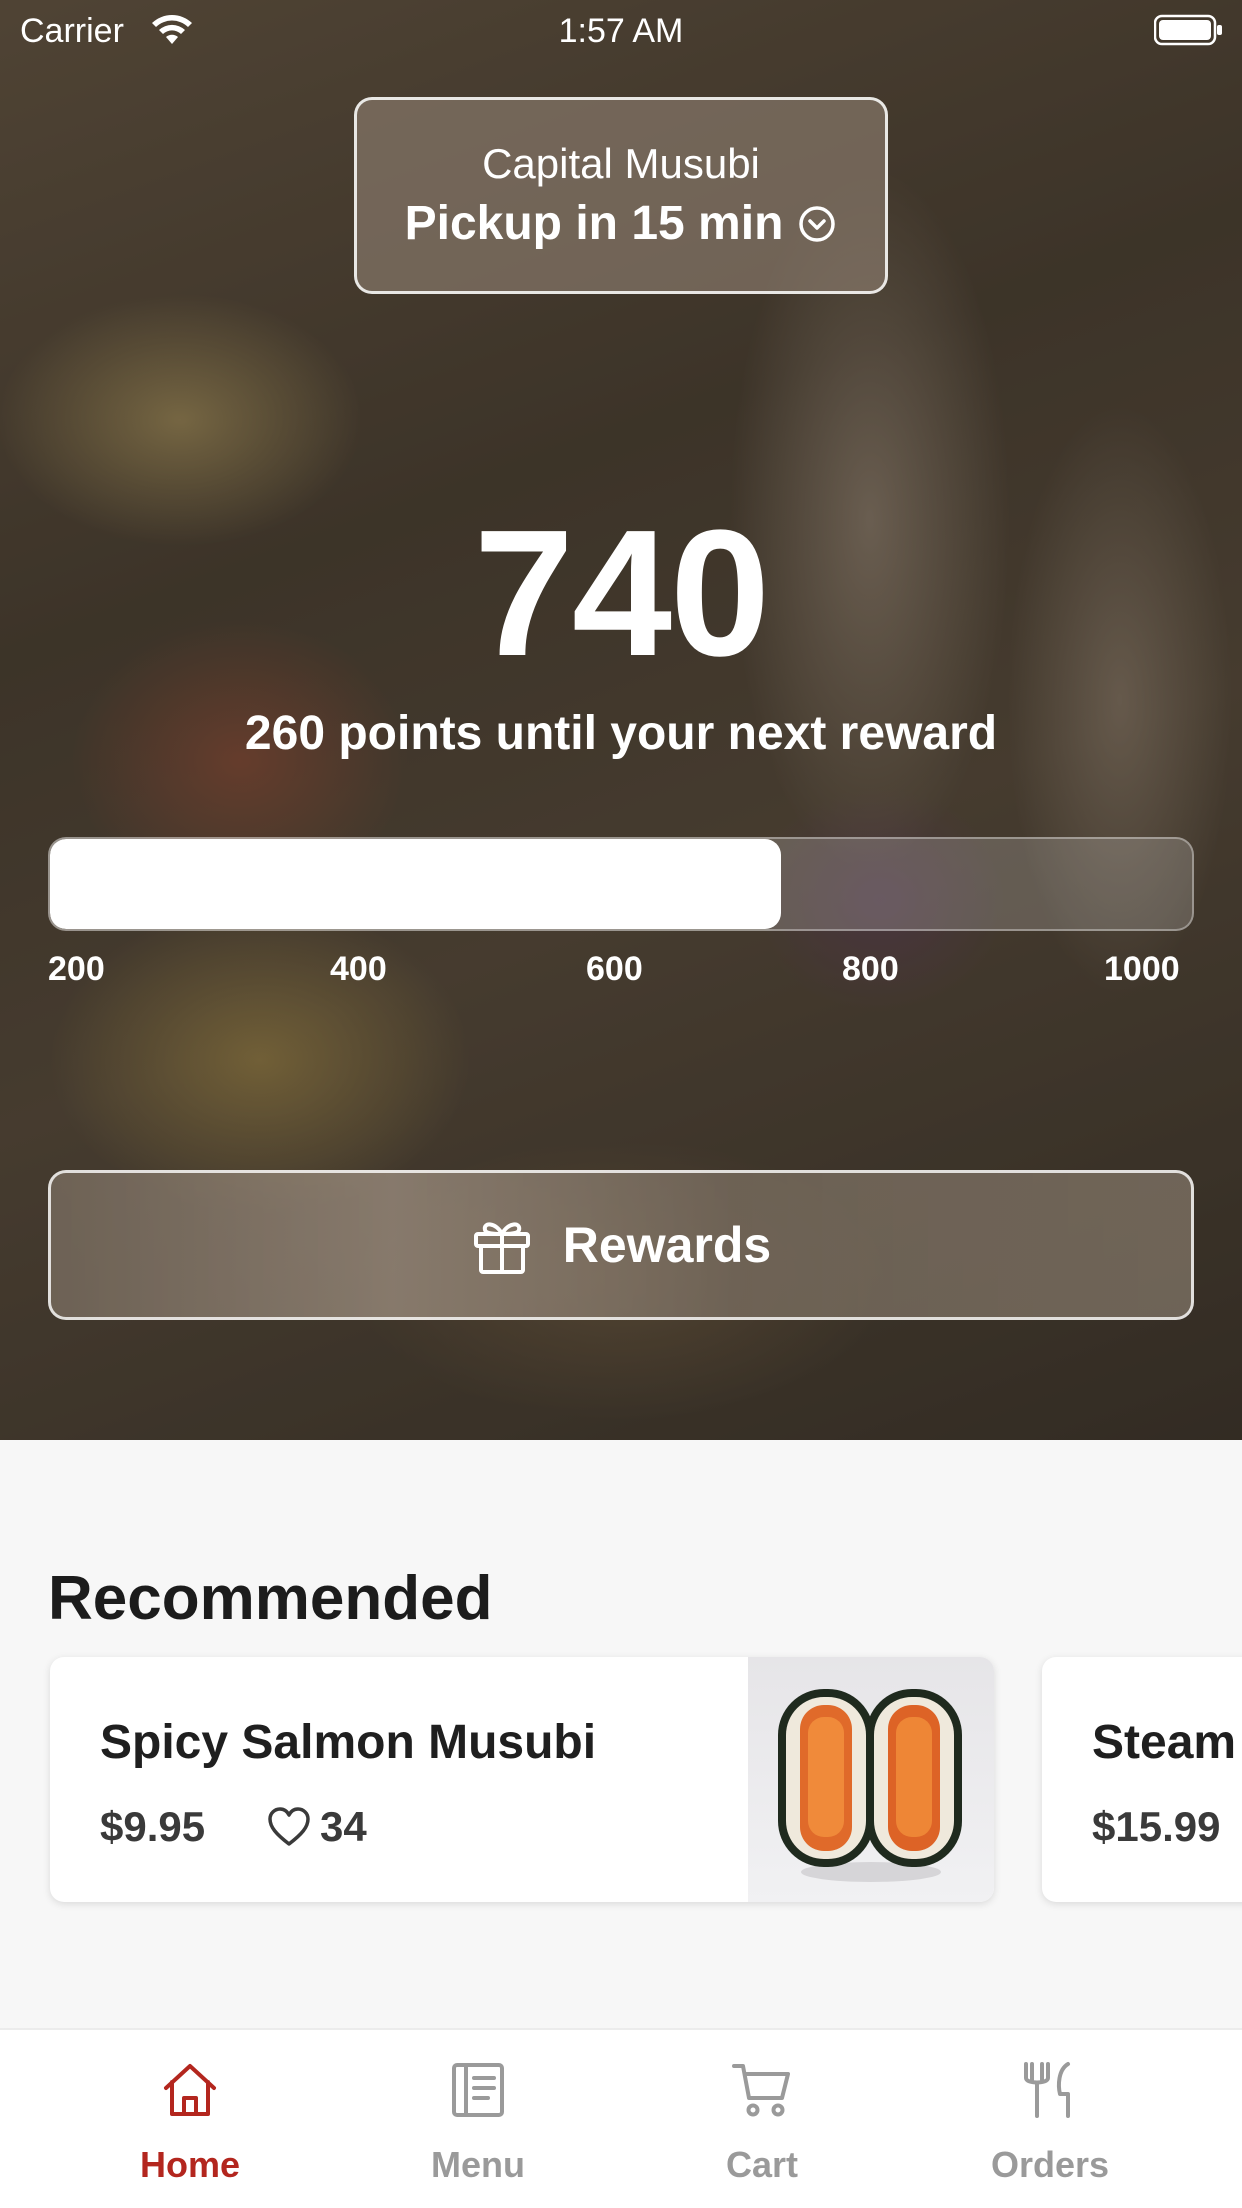  Describe the element at coordinates (153, 1826) in the screenshot. I see `item-price: $9.95` at that location.